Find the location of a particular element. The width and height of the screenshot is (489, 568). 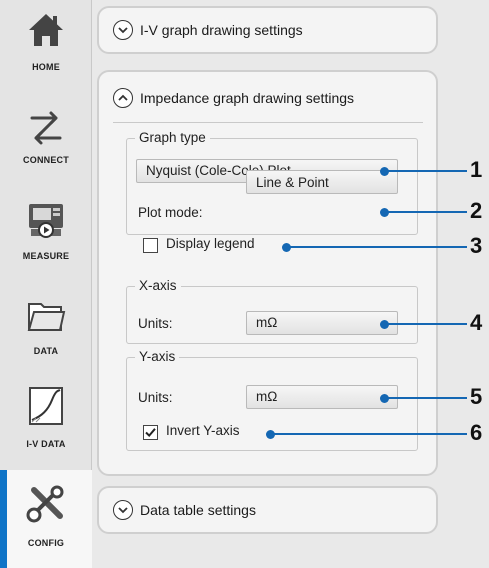

iv-graph-settings-header: I-V graph drawing settings is located at coordinates (208, 30).